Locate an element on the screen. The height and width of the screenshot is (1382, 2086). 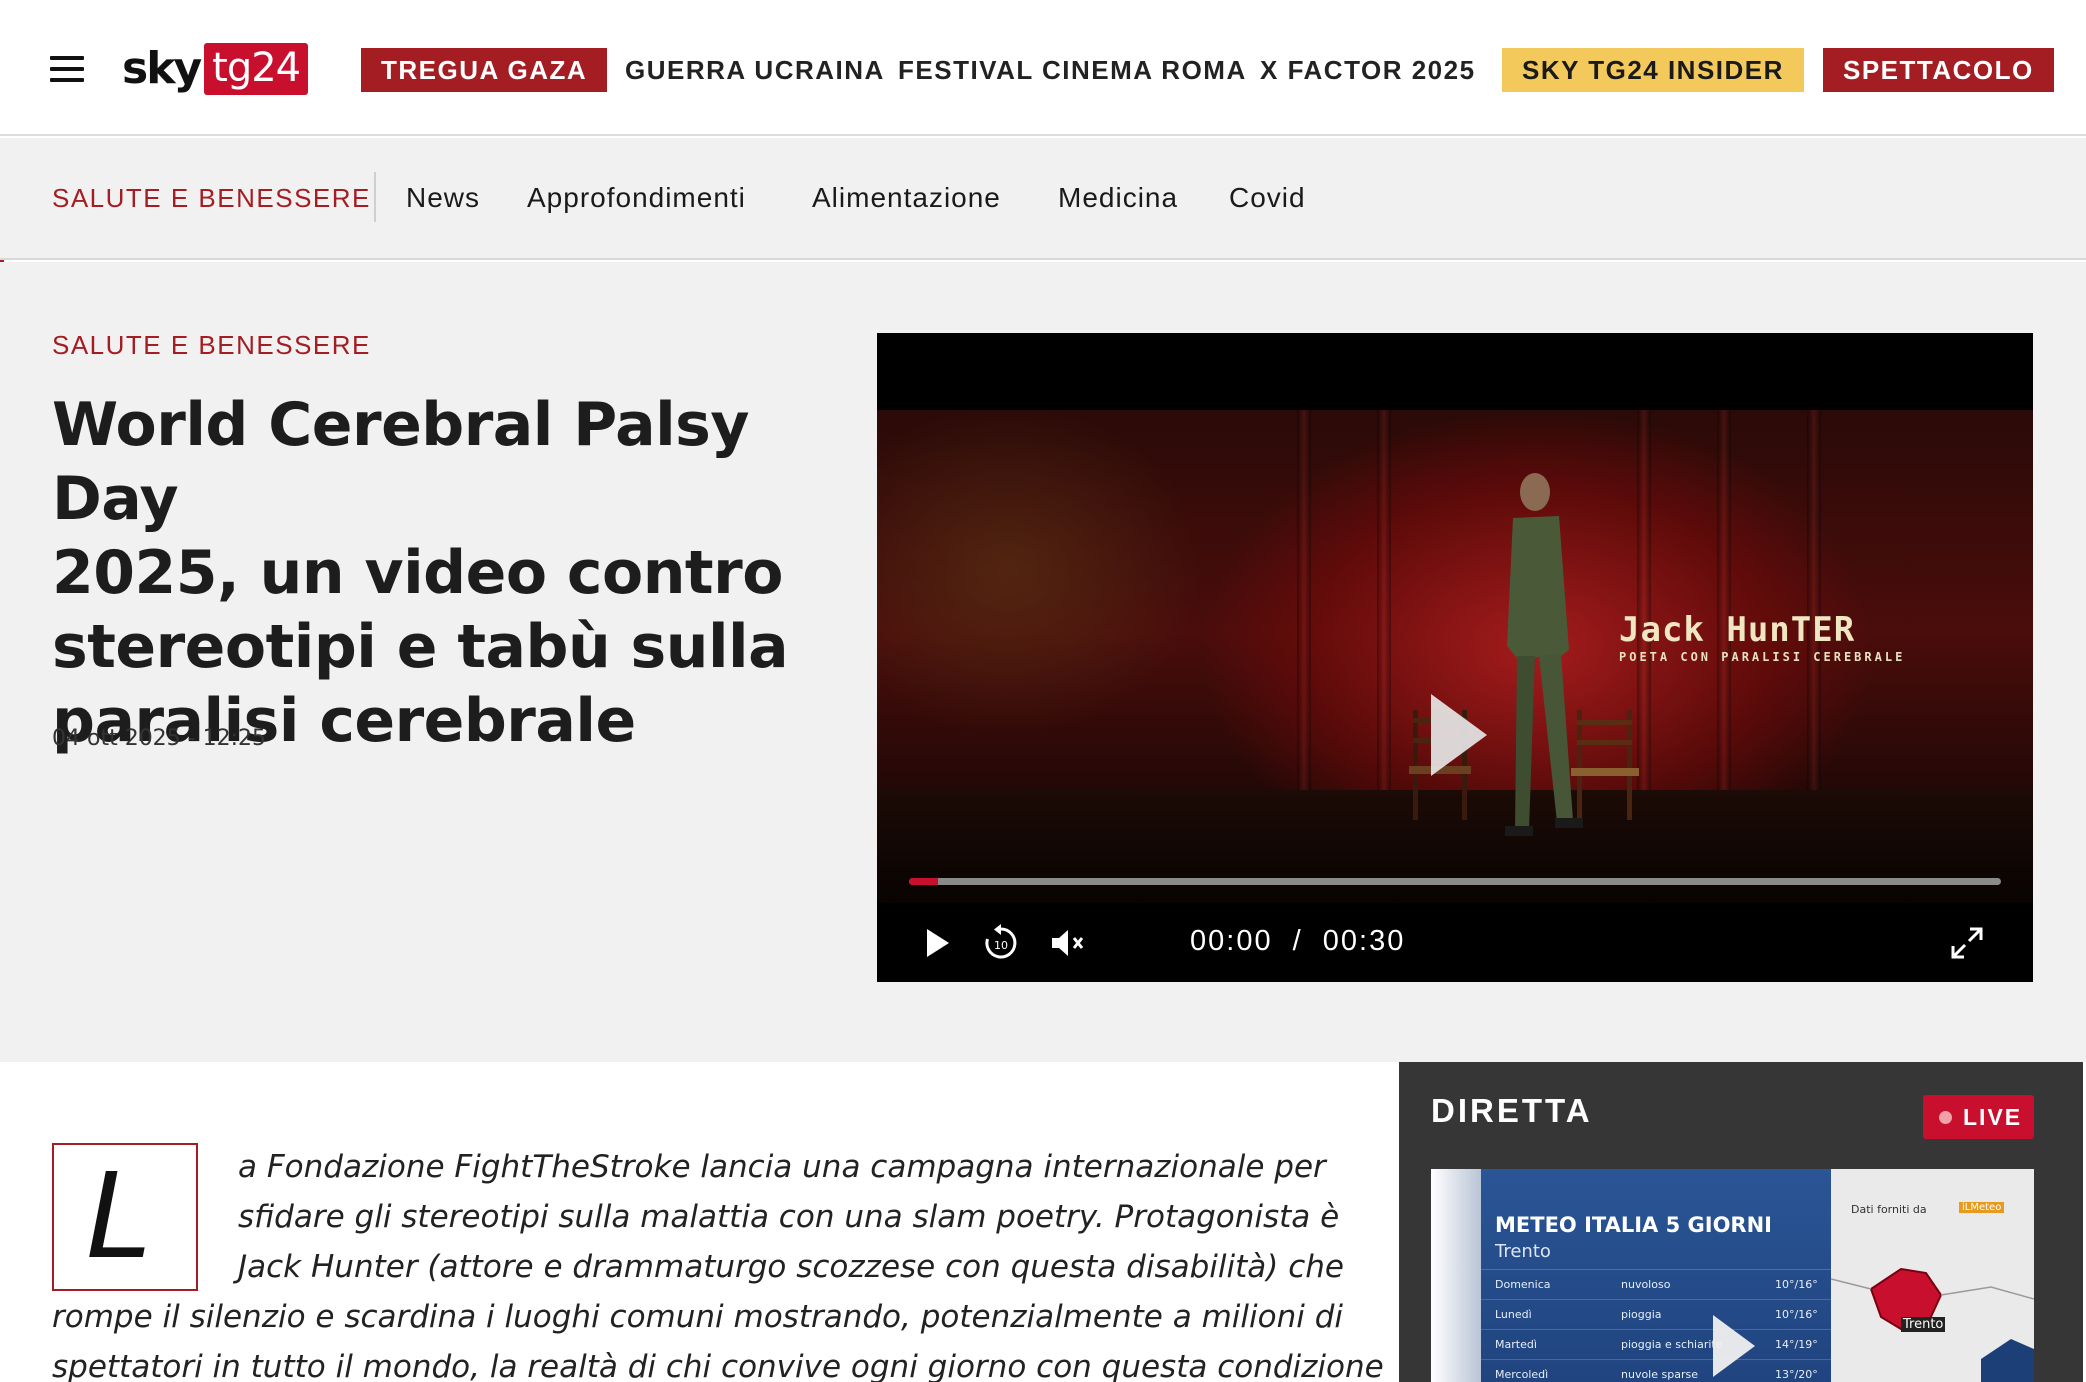
subnav-alimentazione: Alimentazione is located at coordinates (906, 198).